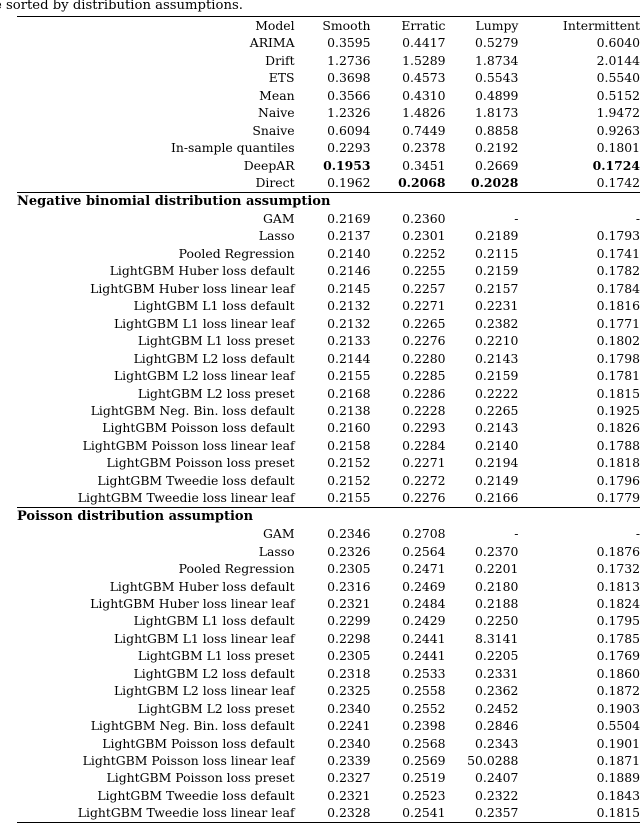 Image resolution: width=640 pixels, height=823 pixels. Describe the element at coordinates (328, 533) in the screenshot. I see `table-row: GAM 0.2346 0.2708 - -` at that location.